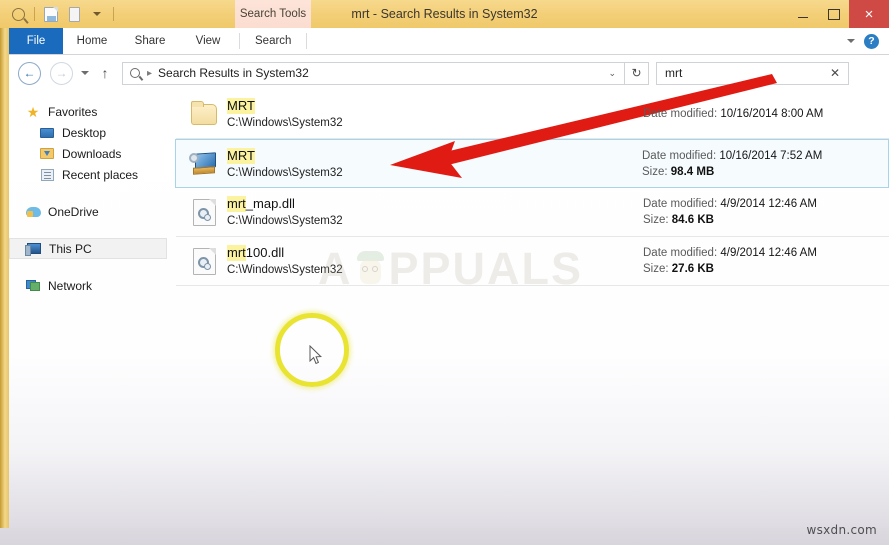 Image resolution: width=889 pixels, height=545 pixels. I want to click on file-name-rest: 100.dll, so click(265, 252).